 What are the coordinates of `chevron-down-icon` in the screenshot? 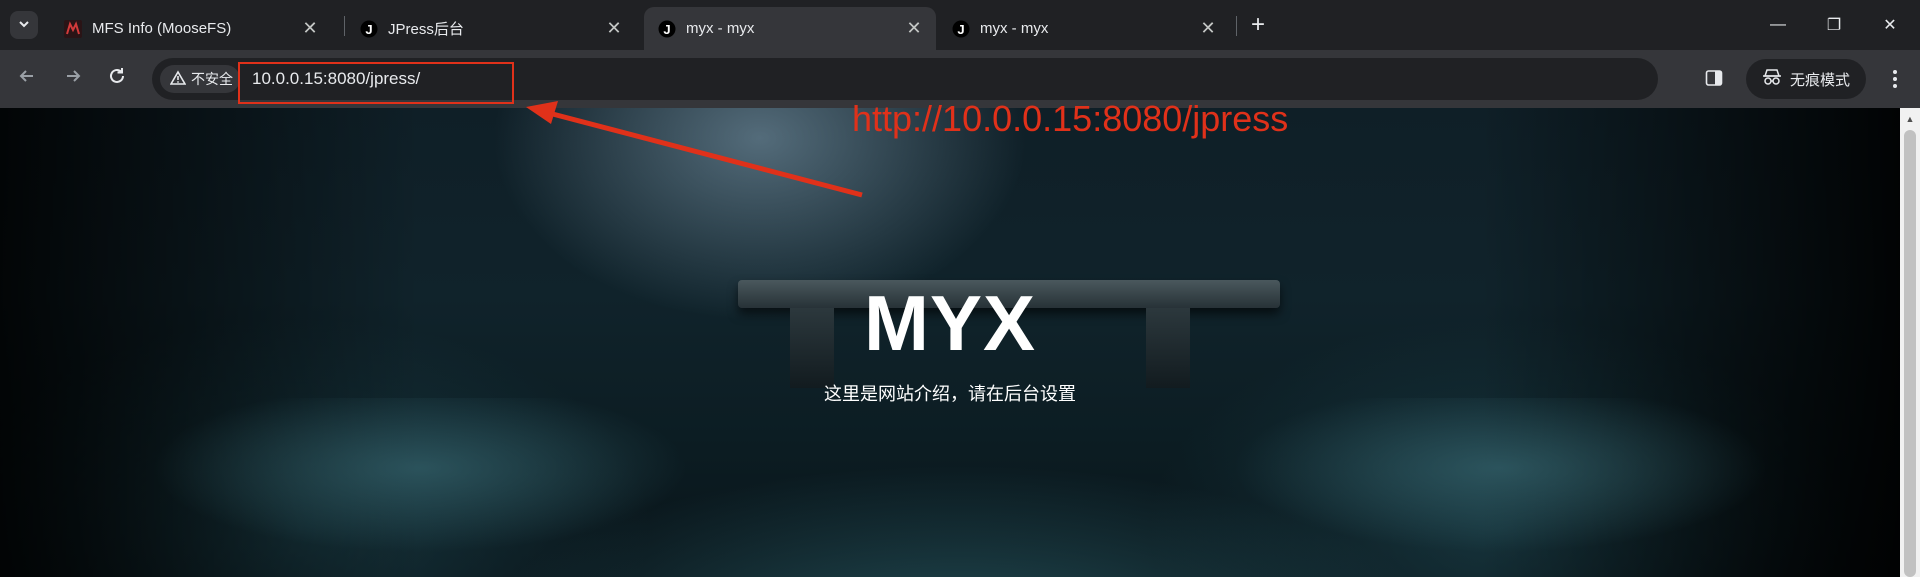 It's located at (24, 25).